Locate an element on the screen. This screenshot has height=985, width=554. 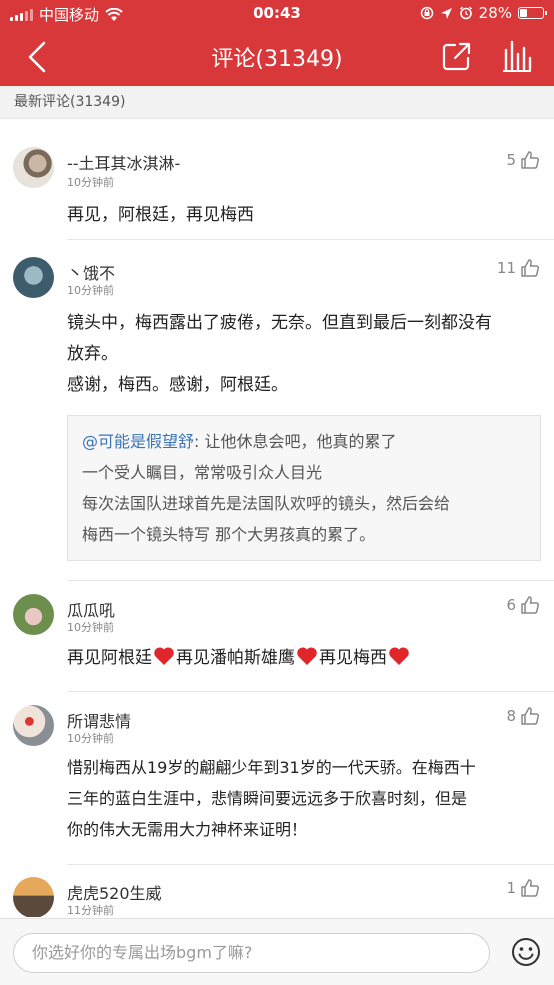
alarm-icon is located at coordinates (465, 13).